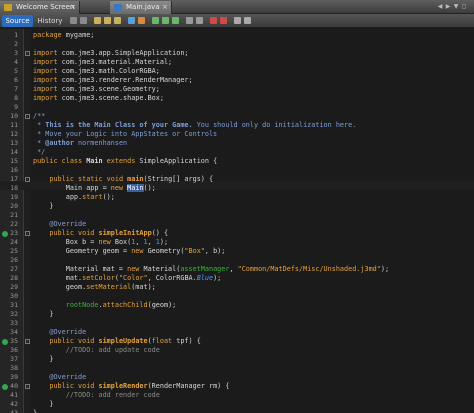  What do you see at coordinates (96, 350) in the screenshot?
I see `code-line: //TODO: add update code` at bounding box center [96, 350].